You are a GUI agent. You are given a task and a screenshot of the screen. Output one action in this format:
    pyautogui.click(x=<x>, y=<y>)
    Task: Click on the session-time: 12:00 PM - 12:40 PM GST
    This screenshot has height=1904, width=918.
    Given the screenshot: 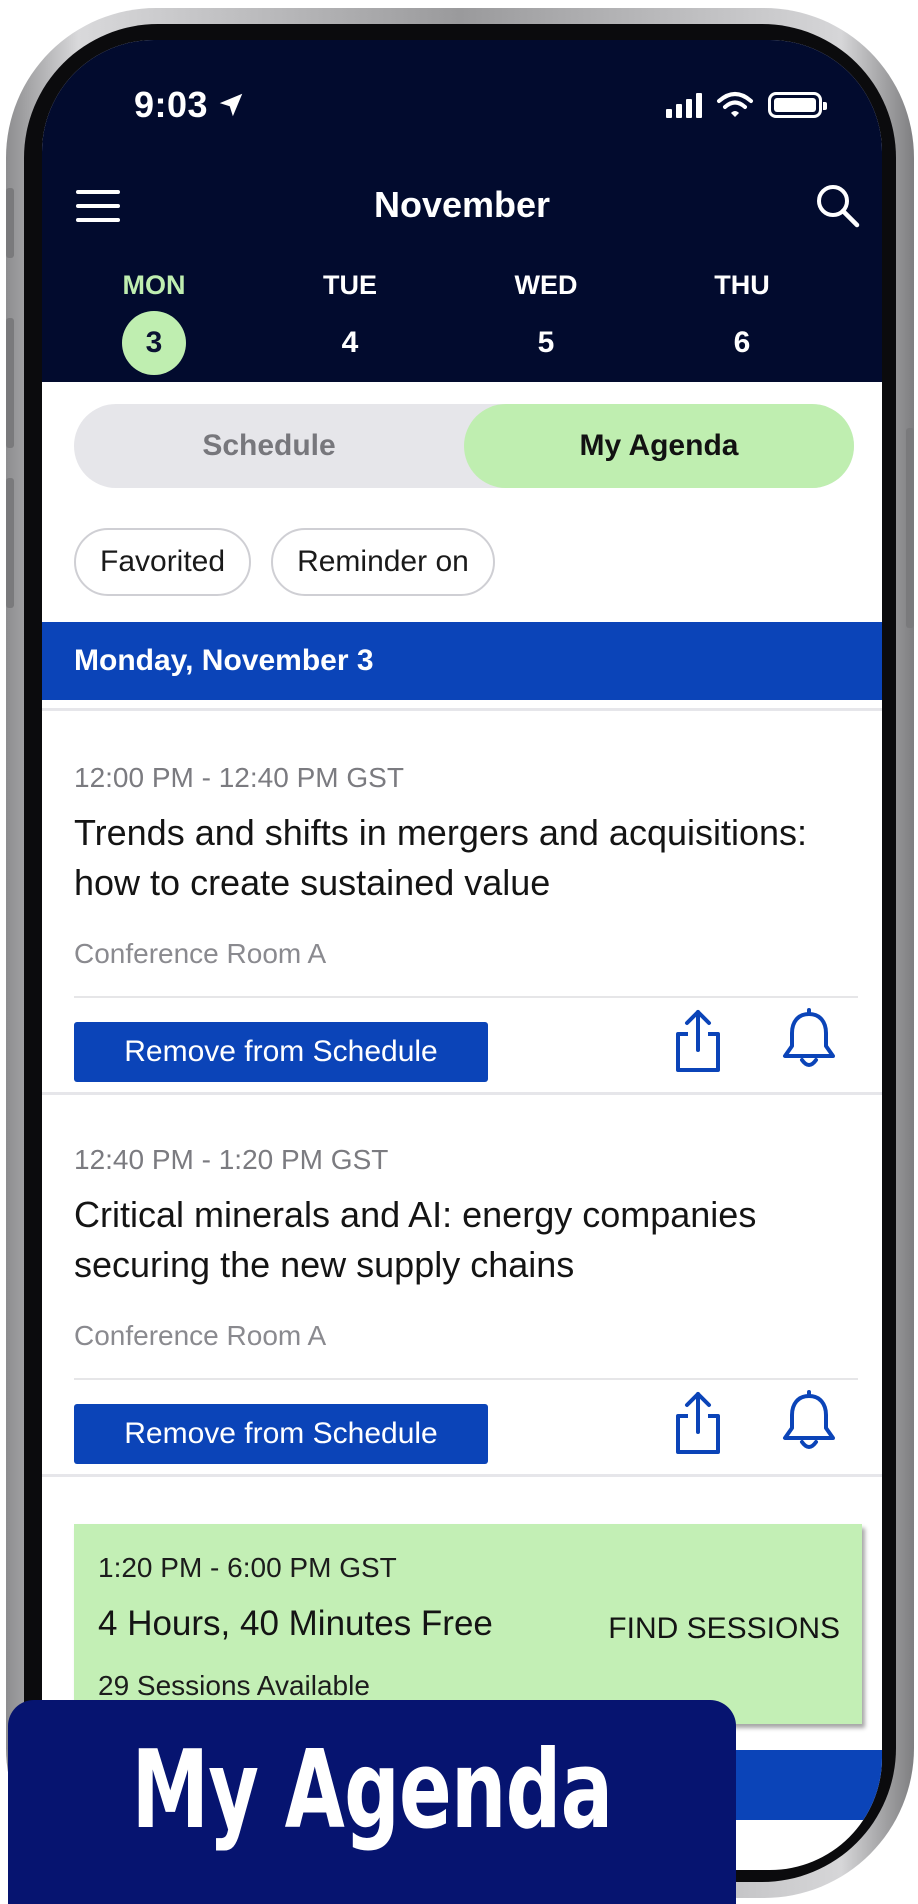 What is the action you would take?
    pyautogui.click(x=239, y=777)
    